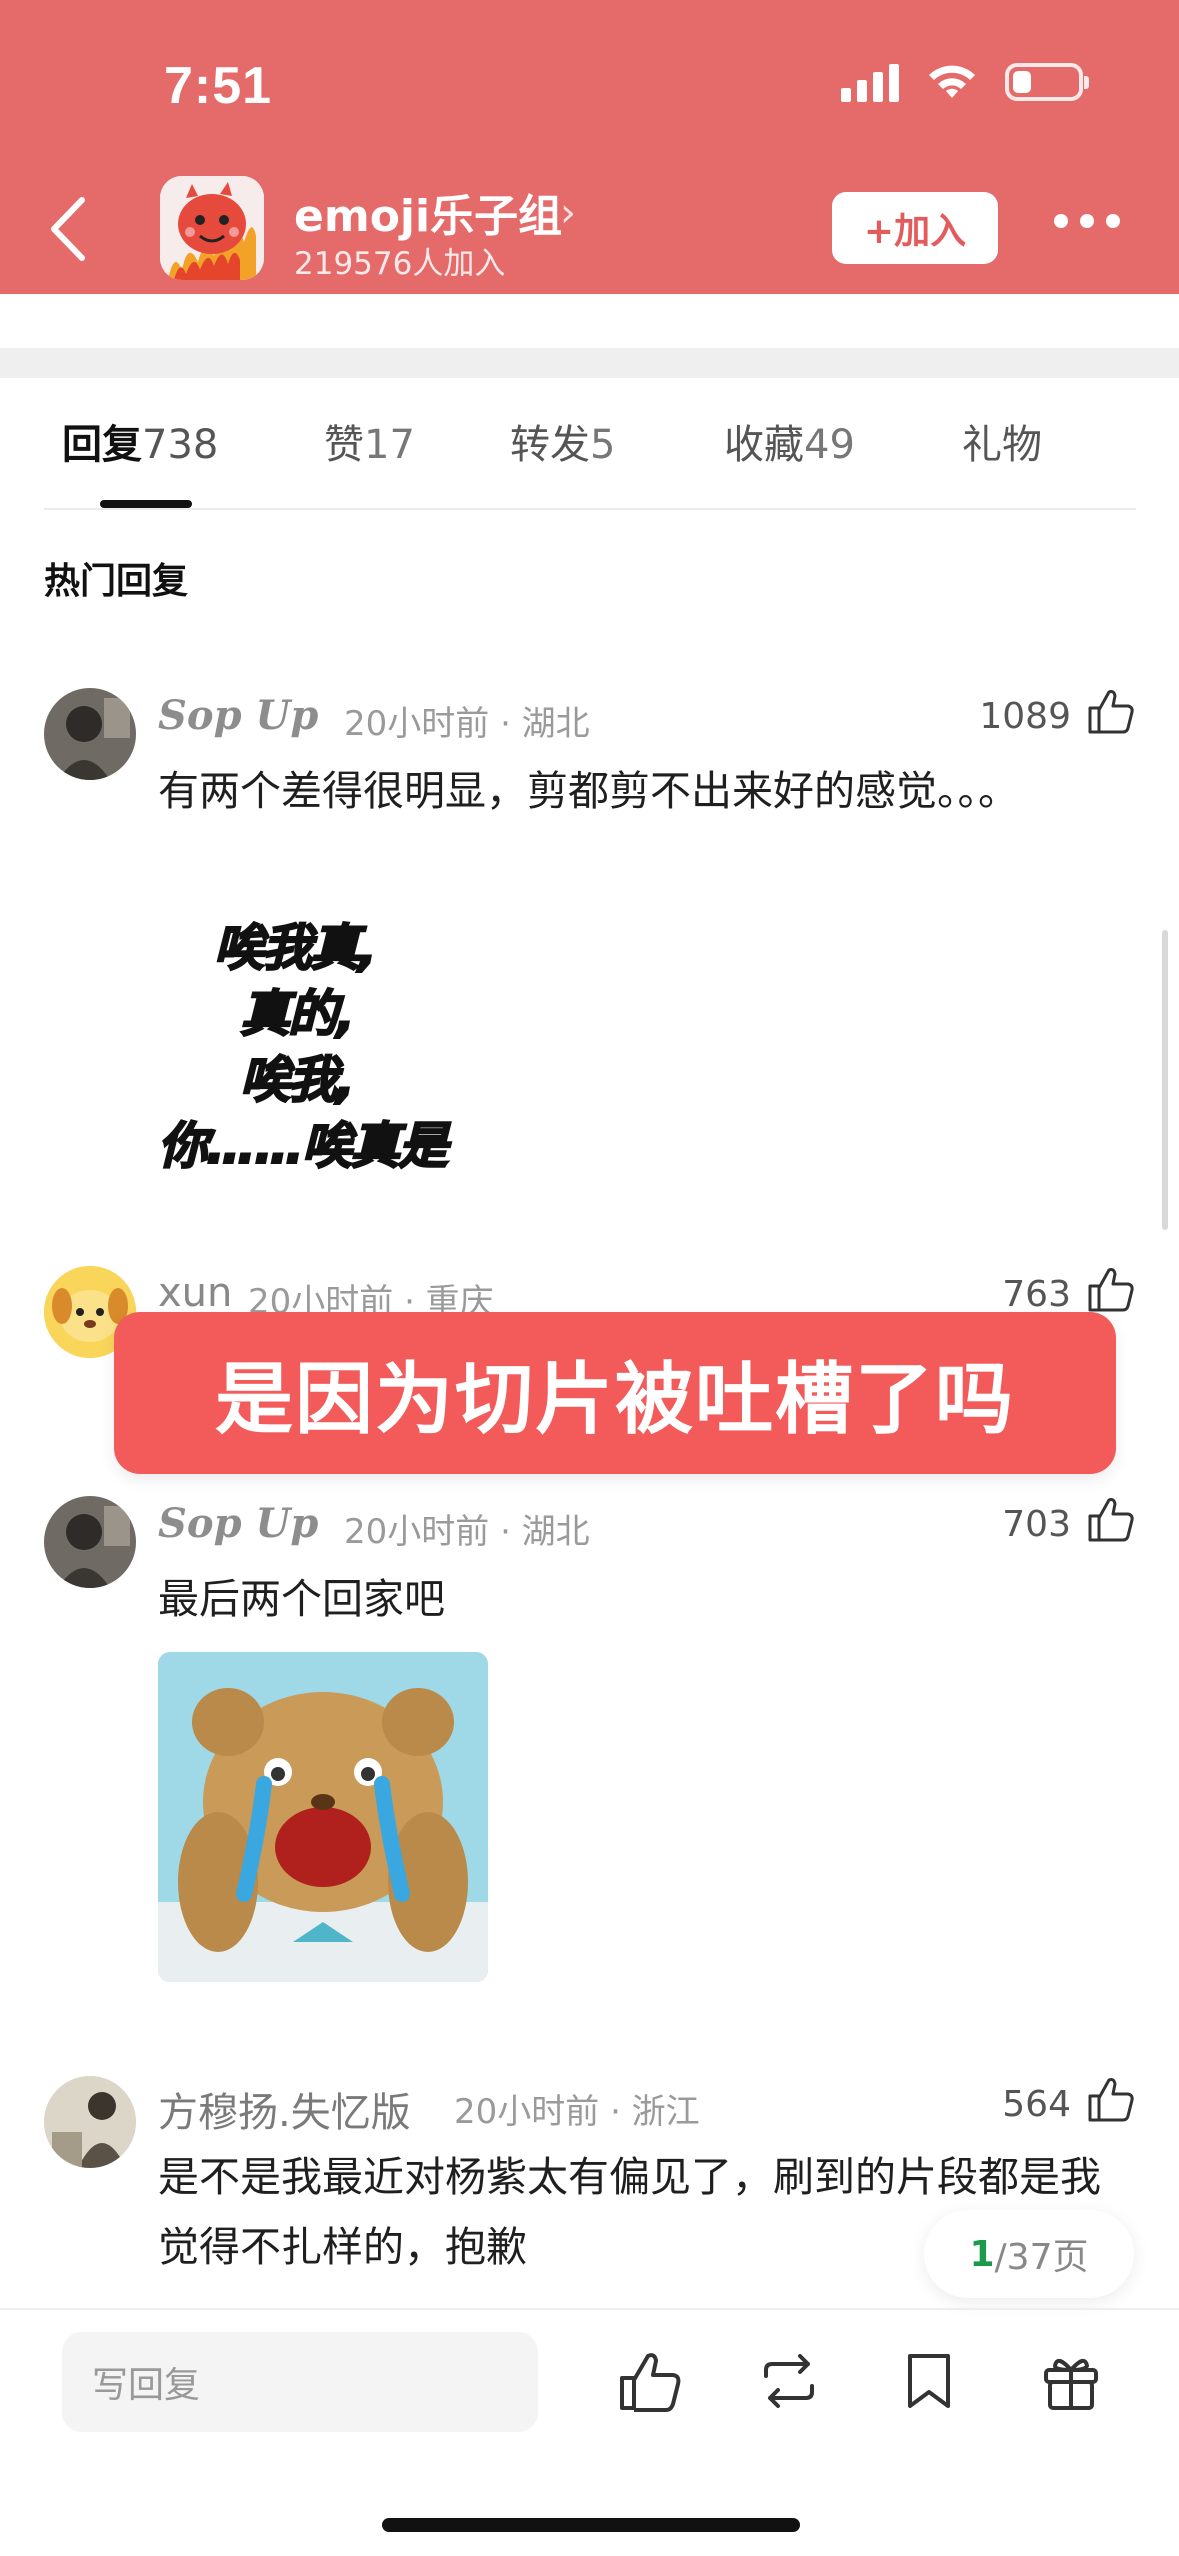  What do you see at coordinates (1036, 1294) in the screenshot?
I see `like-count: 763` at bounding box center [1036, 1294].